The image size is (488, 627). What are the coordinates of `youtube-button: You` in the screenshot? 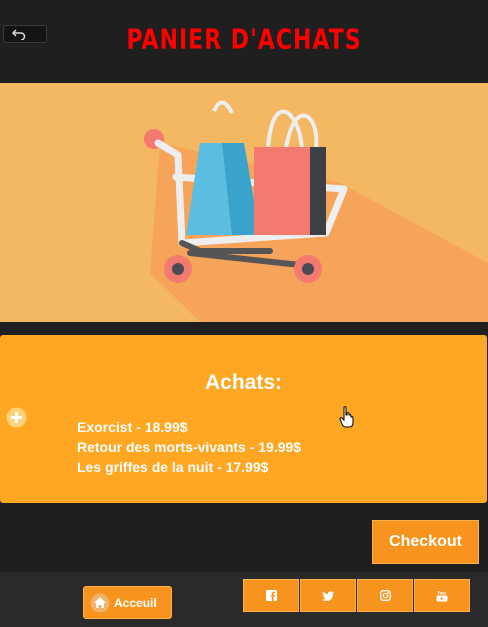 It's located at (442, 595).